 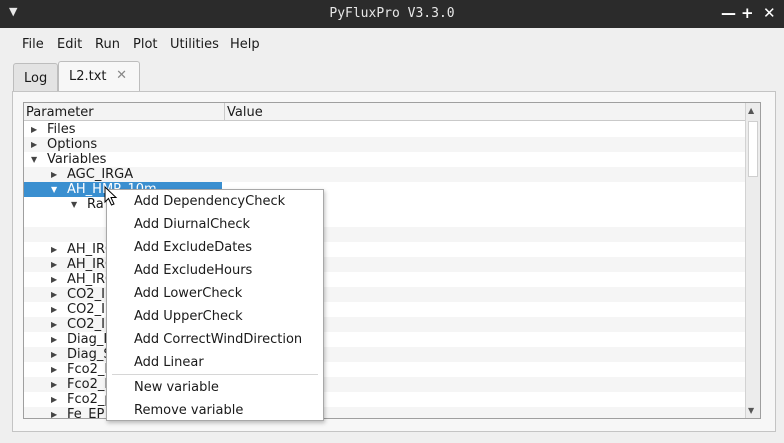 What do you see at coordinates (751, 110) in the screenshot?
I see `scroll-up-arrow-icon: ▲` at bounding box center [751, 110].